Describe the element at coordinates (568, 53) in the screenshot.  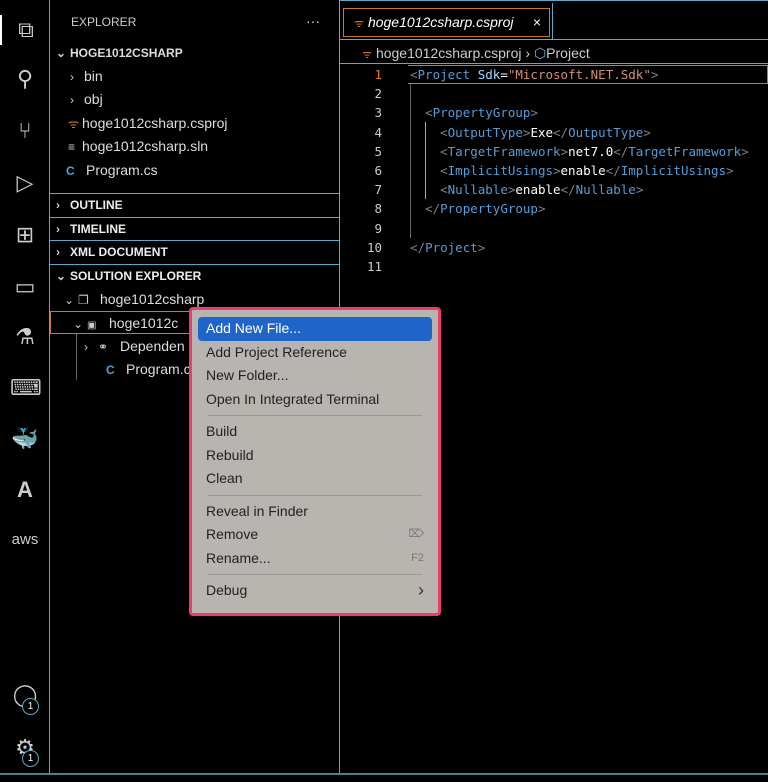
I see `breadcrumb-symbol: Project` at that location.